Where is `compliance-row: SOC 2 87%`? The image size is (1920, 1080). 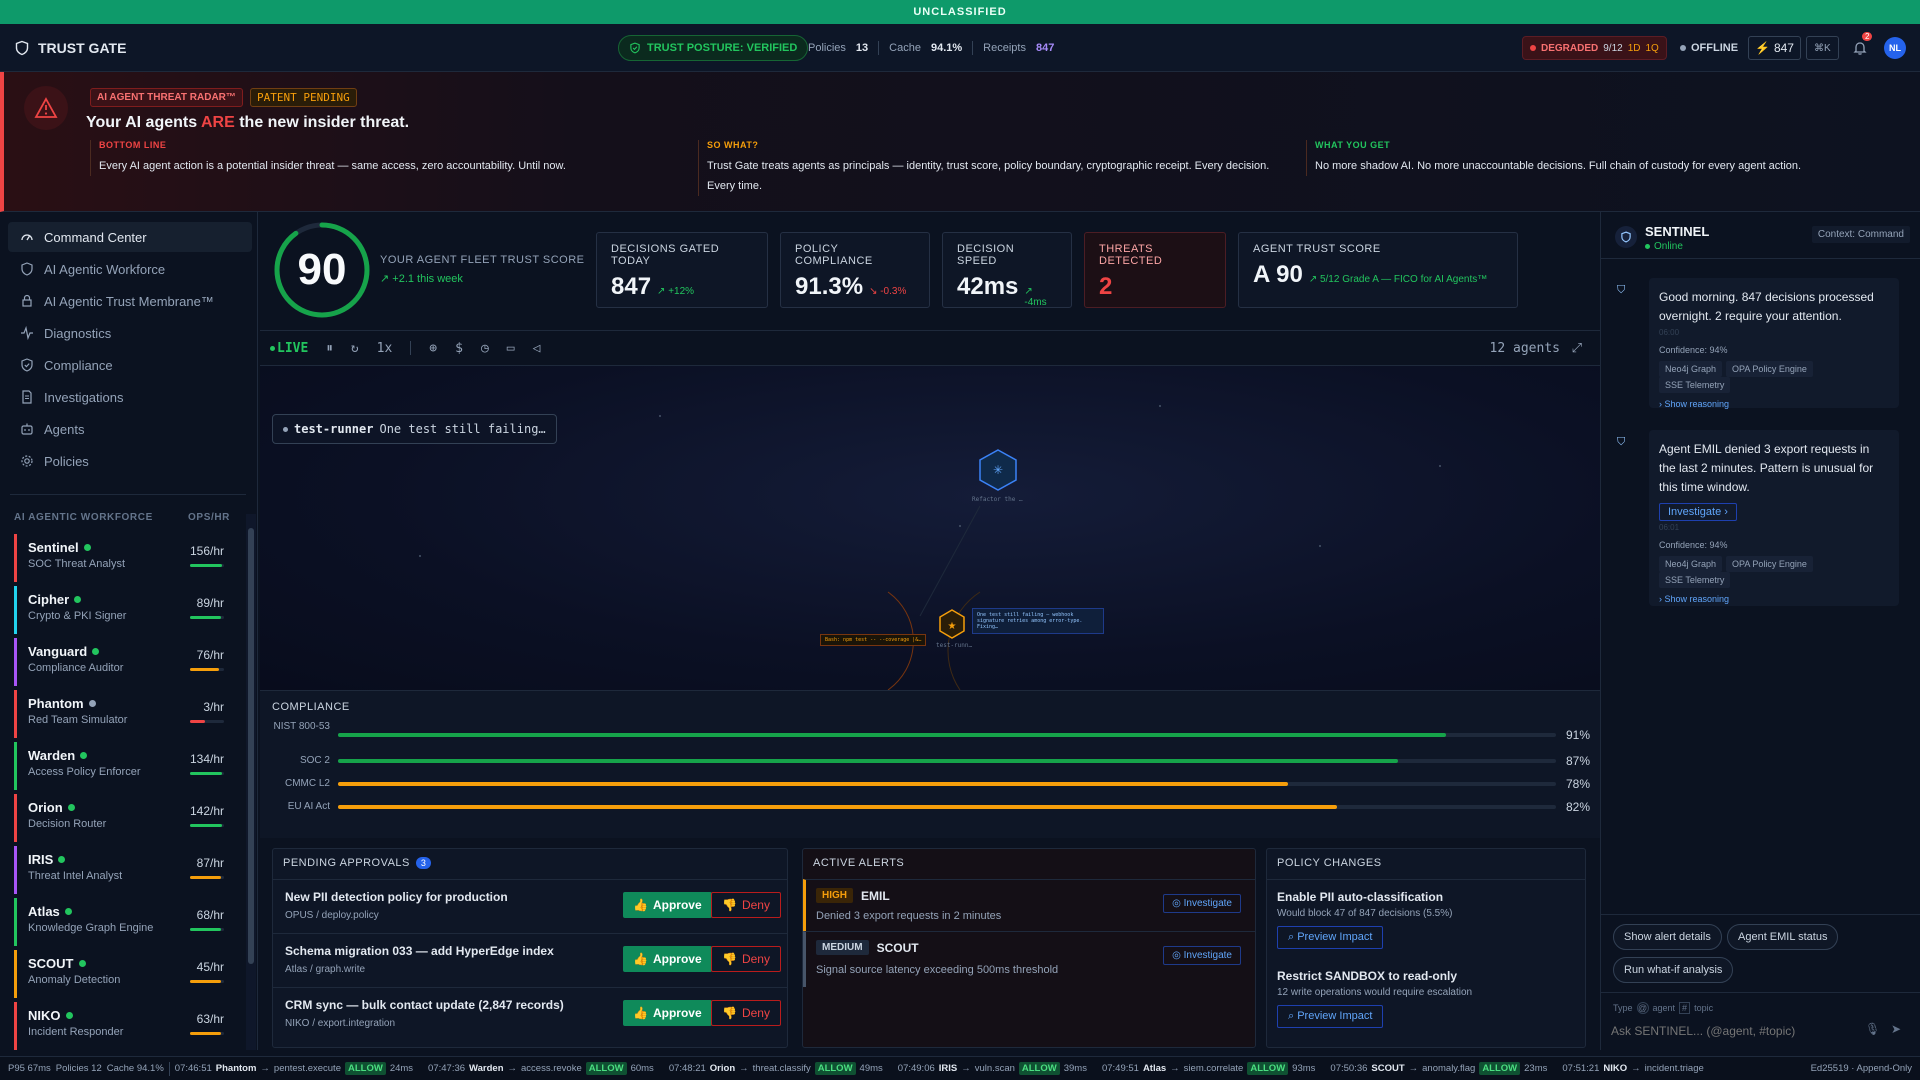
compliance-row: SOC 2 87% is located at coordinates (930, 761).